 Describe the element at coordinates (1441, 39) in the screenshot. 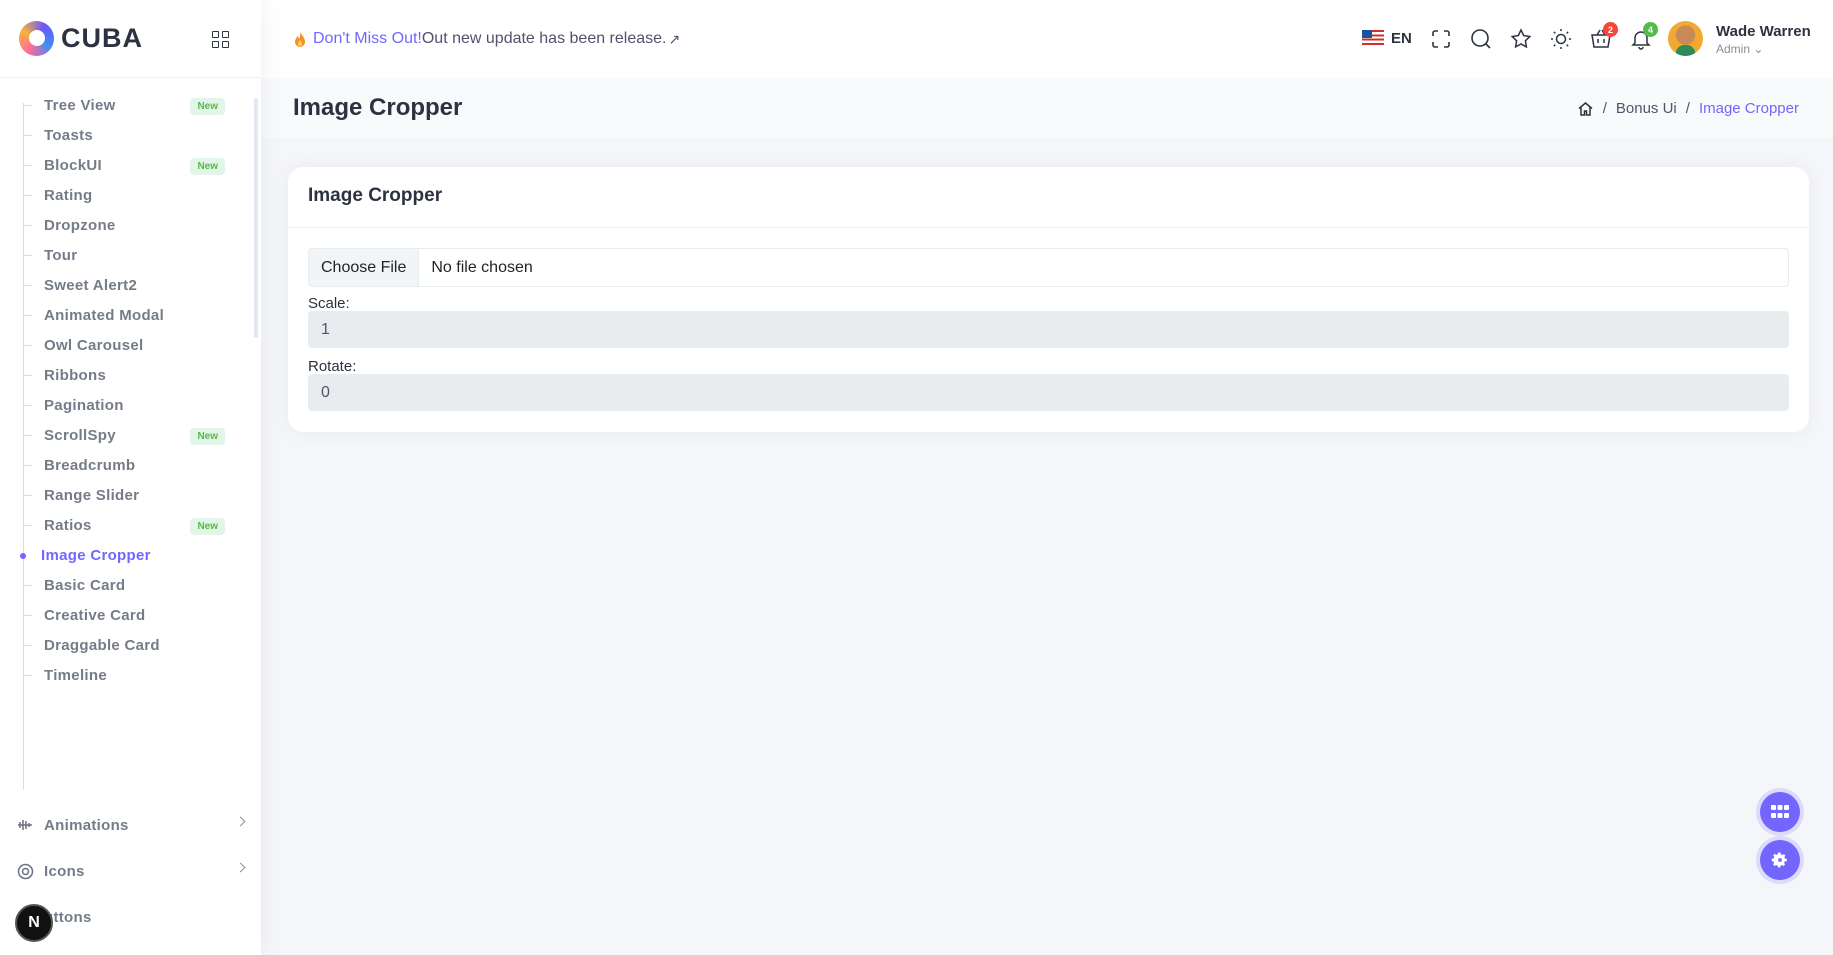

I see `fullscreen-icon` at that location.